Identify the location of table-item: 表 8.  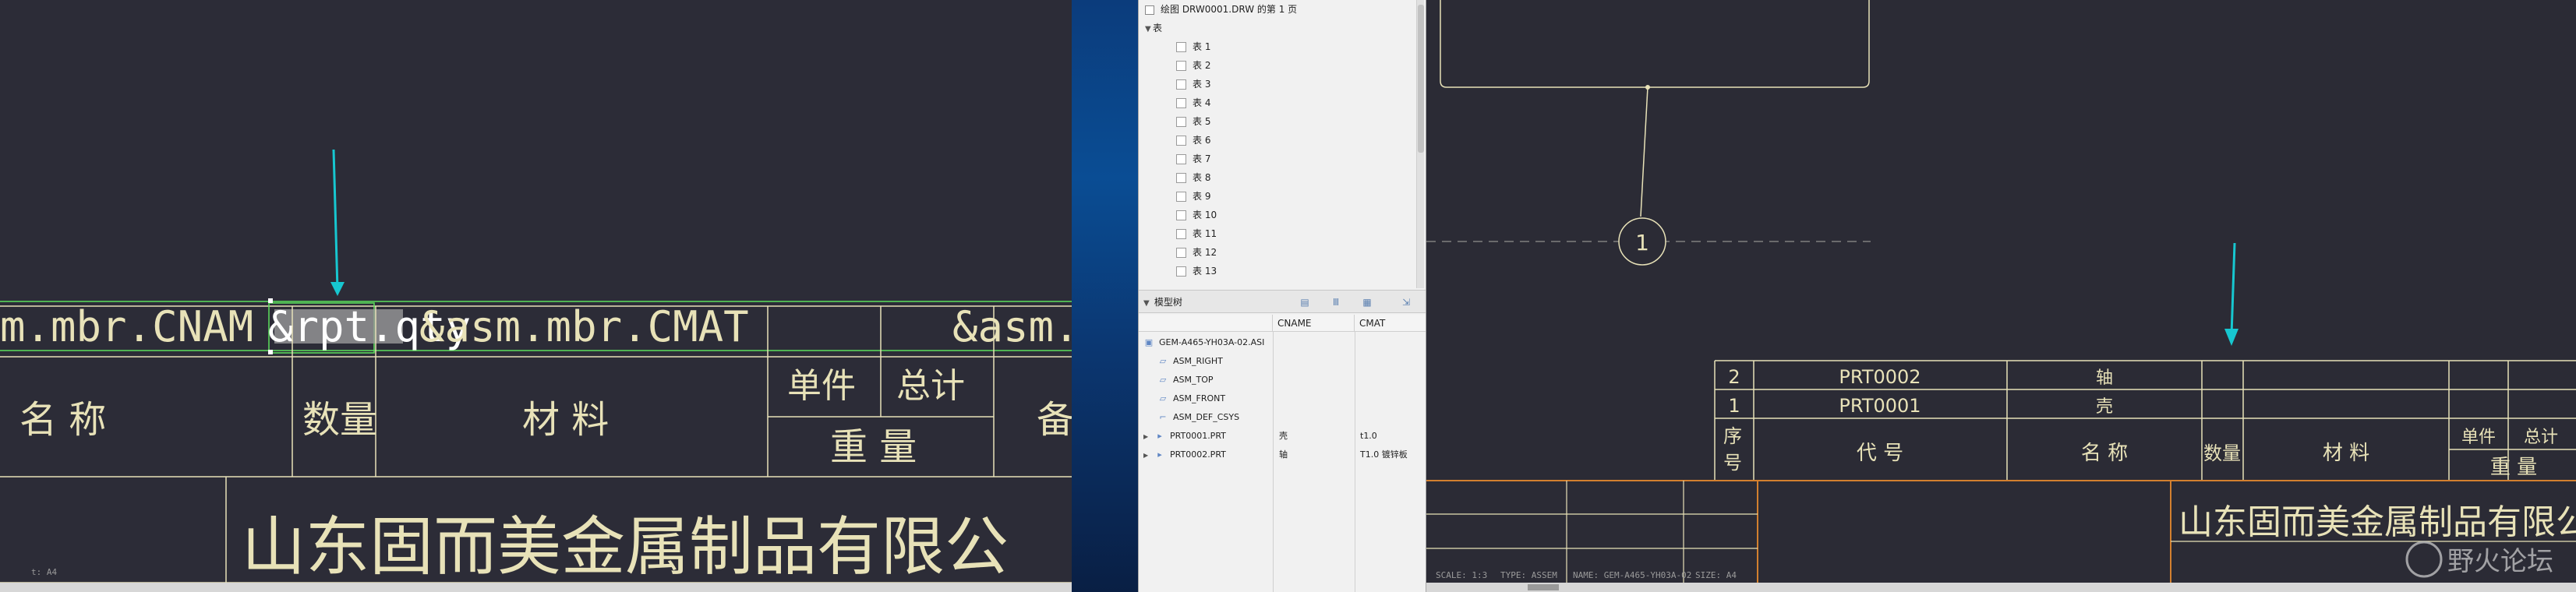
(1193, 177).